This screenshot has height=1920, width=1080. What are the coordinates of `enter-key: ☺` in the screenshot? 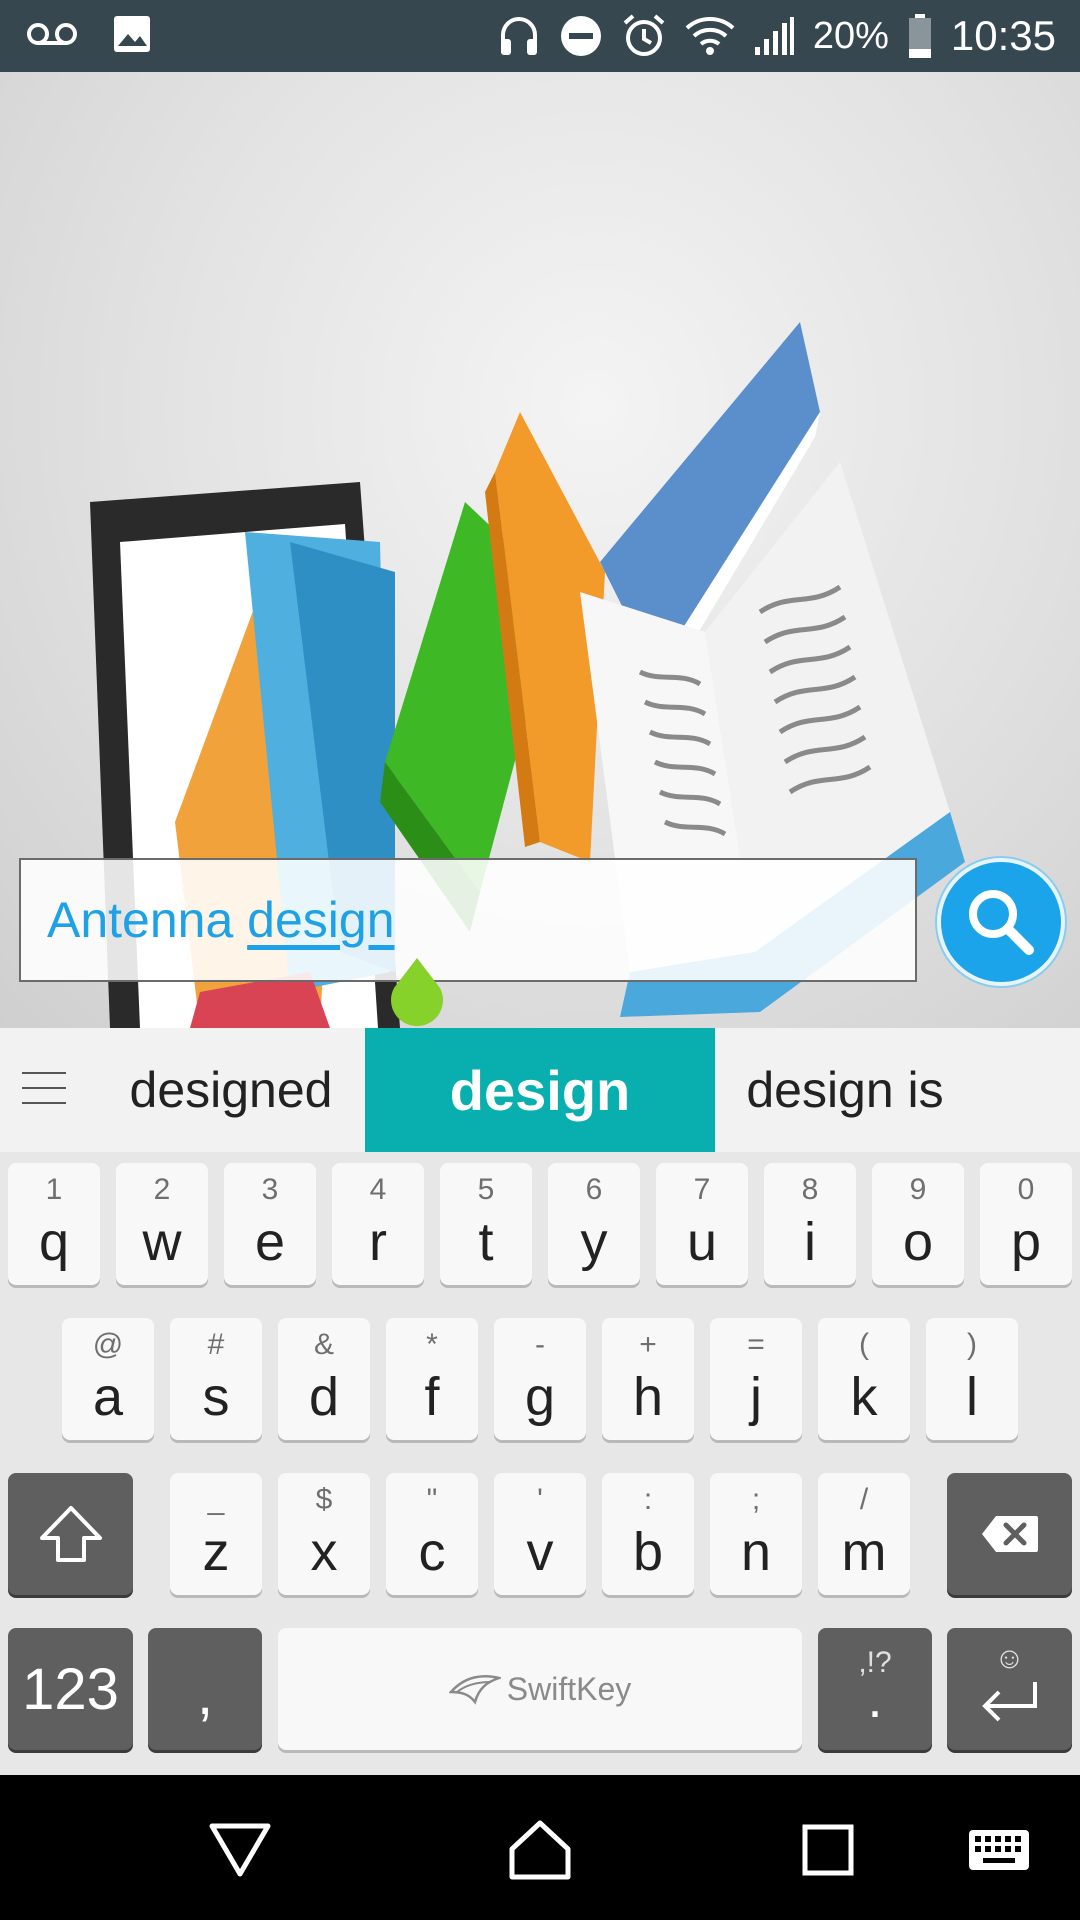 It's located at (1009, 1689).